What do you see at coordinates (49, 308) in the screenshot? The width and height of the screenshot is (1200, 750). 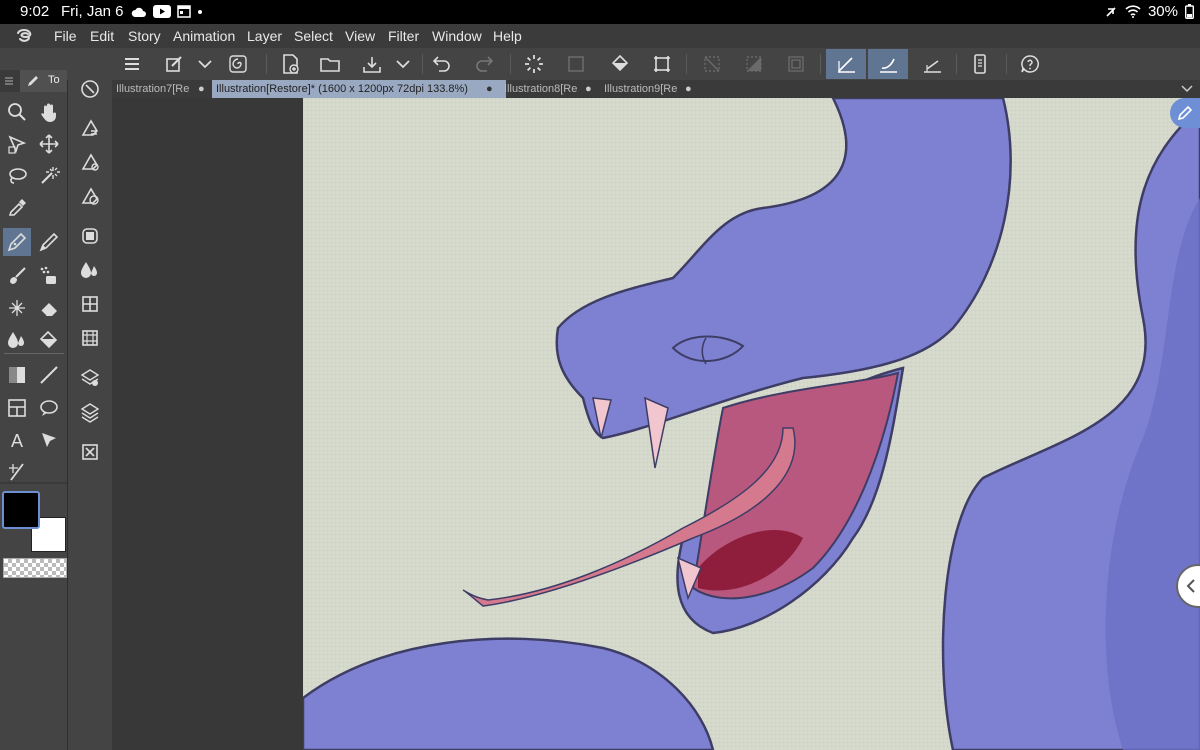 I see `eraser-icon` at bounding box center [49, 308].